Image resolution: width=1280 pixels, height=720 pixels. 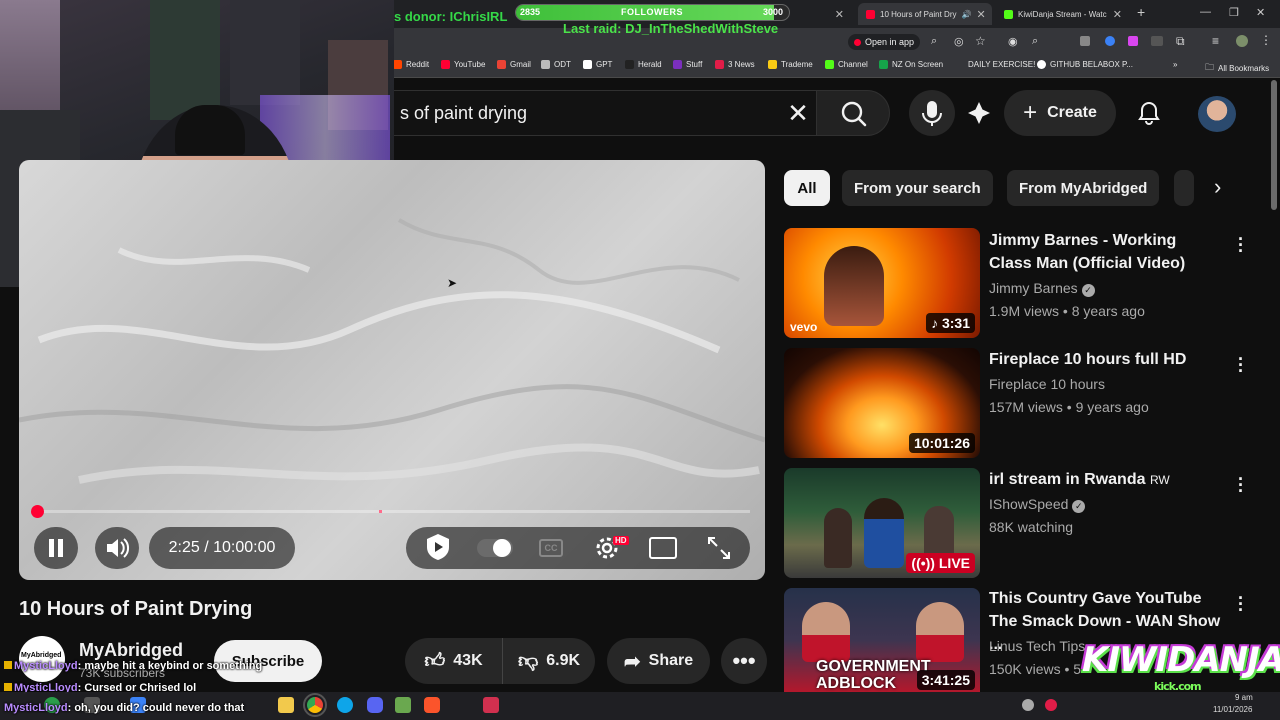 I want to click on bookmark-label: Gmail, so click(x=520, y=64).